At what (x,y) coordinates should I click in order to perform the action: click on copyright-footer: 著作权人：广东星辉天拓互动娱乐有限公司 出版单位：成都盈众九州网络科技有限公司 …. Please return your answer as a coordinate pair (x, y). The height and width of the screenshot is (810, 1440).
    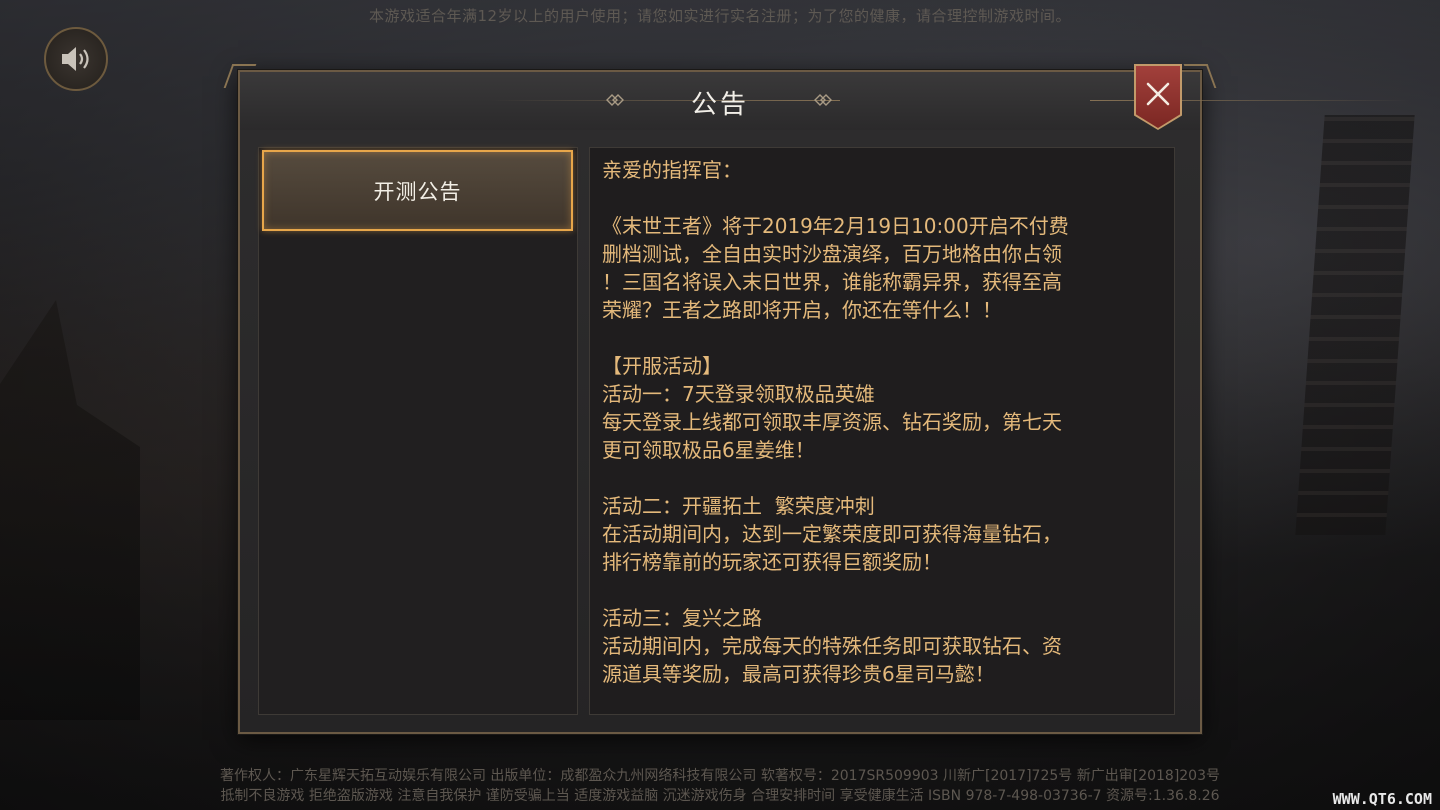
    Looking at the image, I should click on (720, 776).